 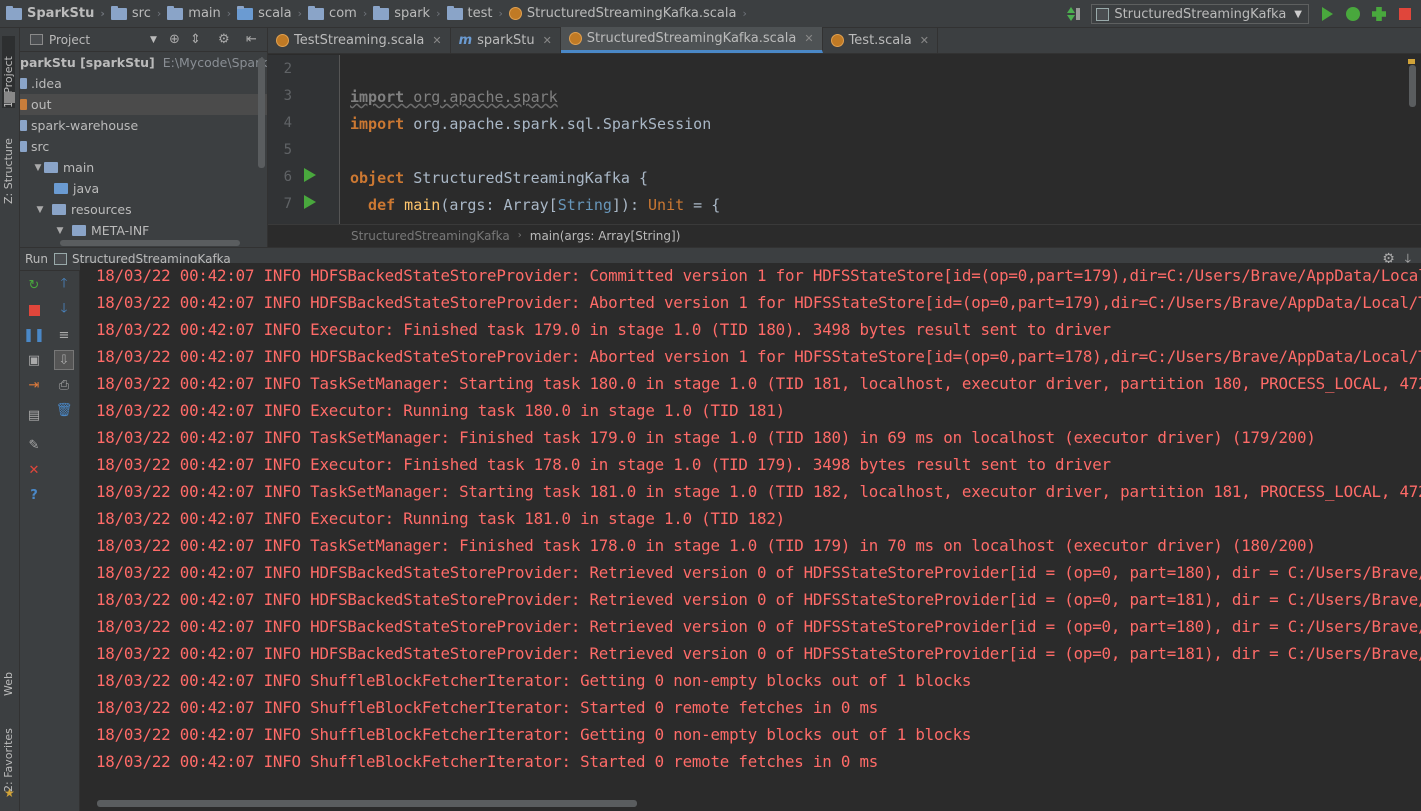 I want to click on stop-icon, so click(x=34, y=310).